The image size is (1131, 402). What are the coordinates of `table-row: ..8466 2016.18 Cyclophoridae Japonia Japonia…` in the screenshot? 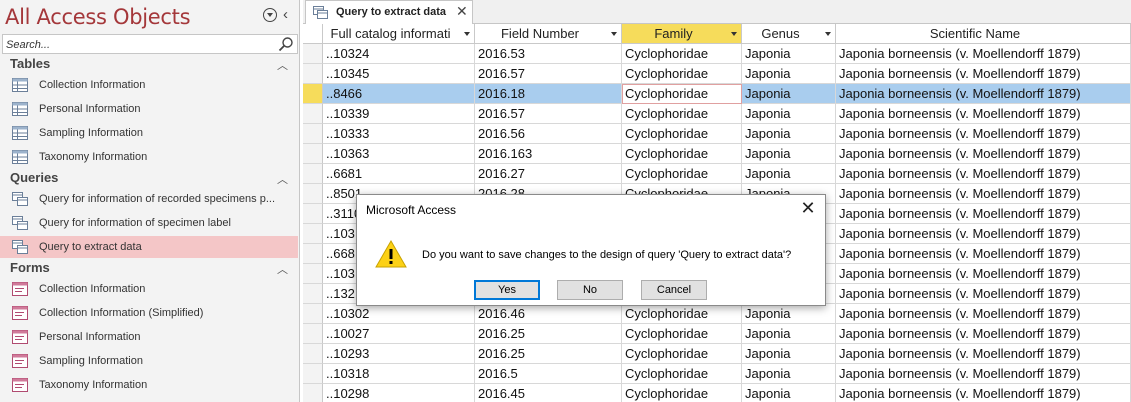 It's located at (717, 94).